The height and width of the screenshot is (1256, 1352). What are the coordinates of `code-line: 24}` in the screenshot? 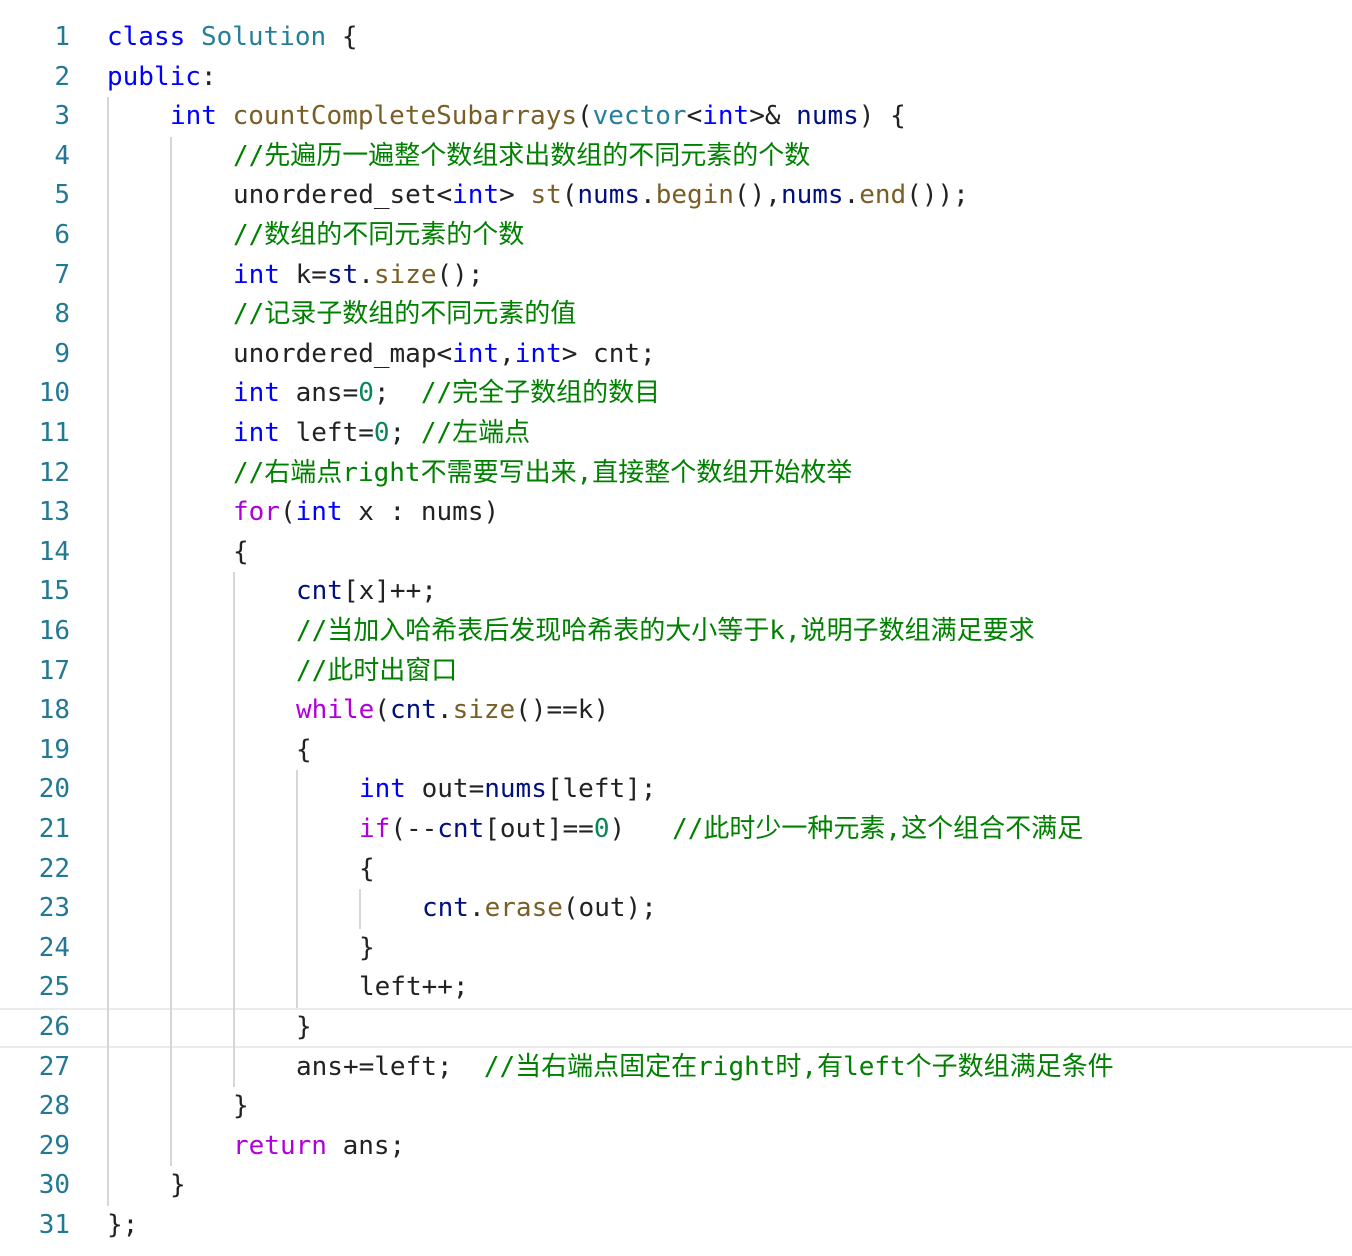 It's located at (676, 949).